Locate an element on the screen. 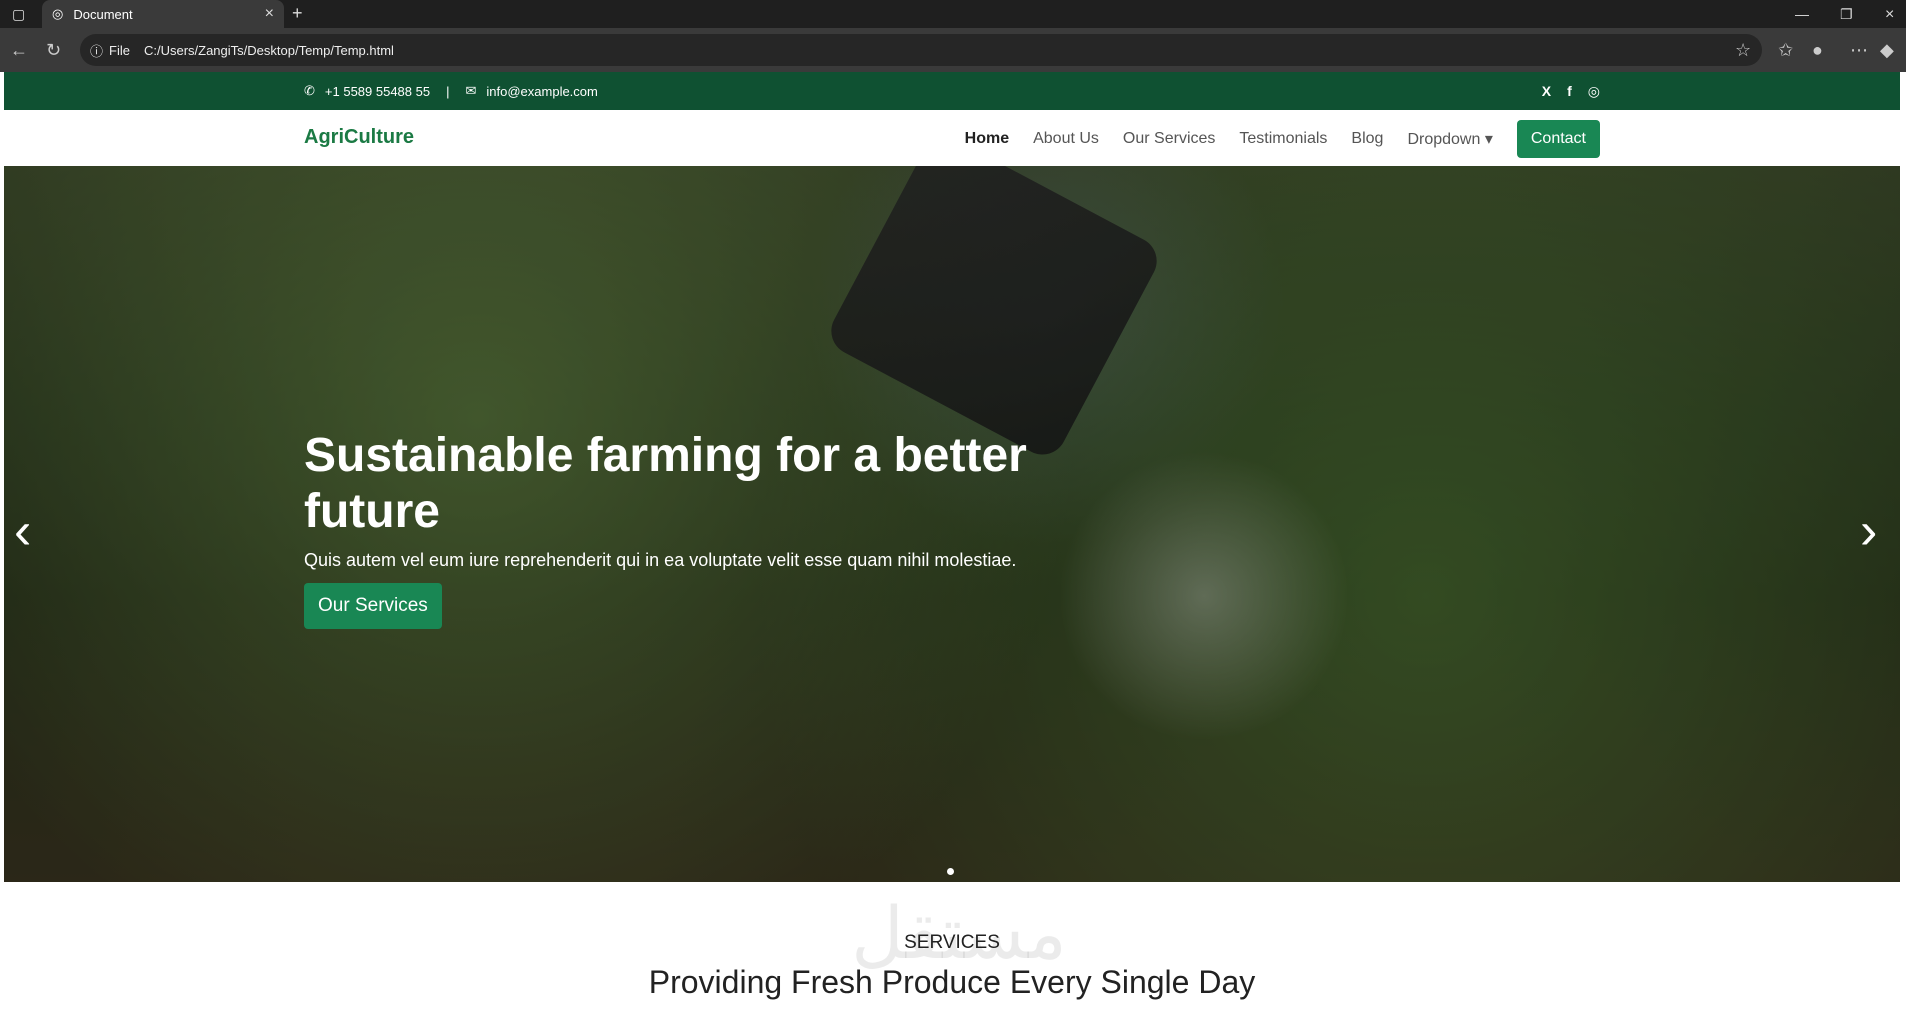  browser-tab: ◎ Document × is located at coordinates (163, 14).